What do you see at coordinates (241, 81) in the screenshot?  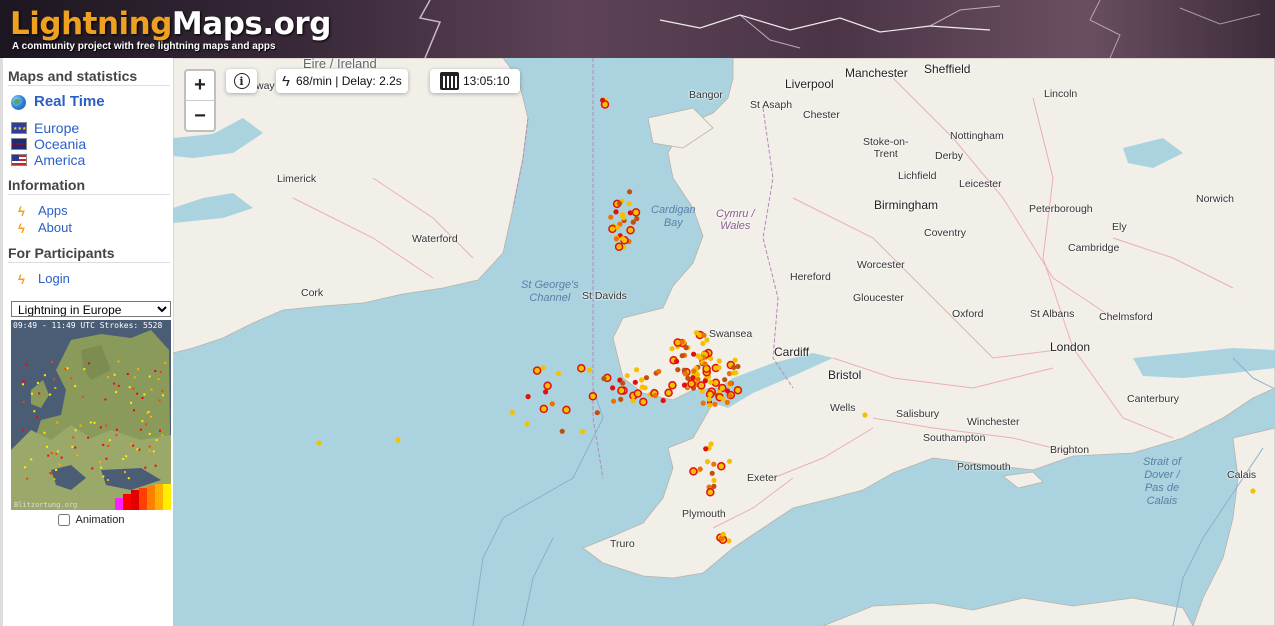 I see `info-button: i` at bounding box center [241, 81].